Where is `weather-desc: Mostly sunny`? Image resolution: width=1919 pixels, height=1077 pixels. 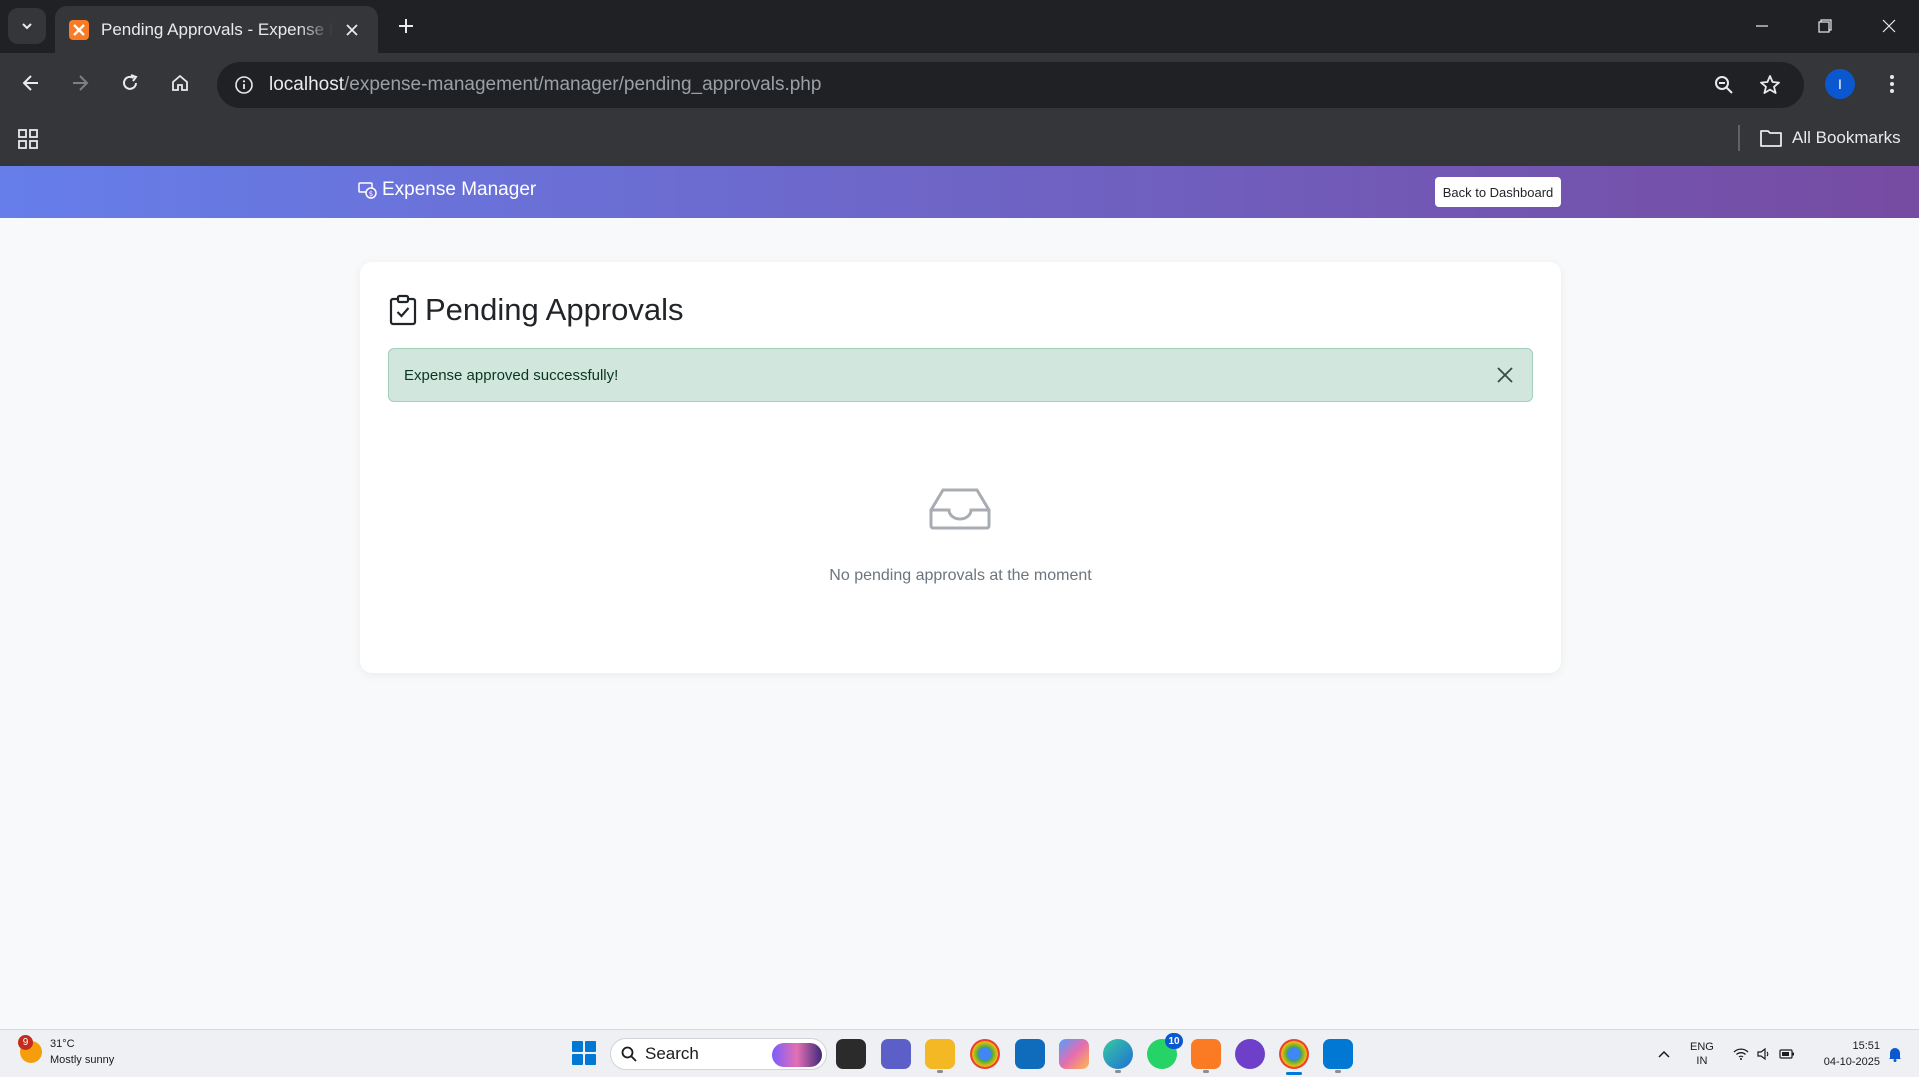
weather-desc: Mostly sunny is located at coordinates (82, 1060).